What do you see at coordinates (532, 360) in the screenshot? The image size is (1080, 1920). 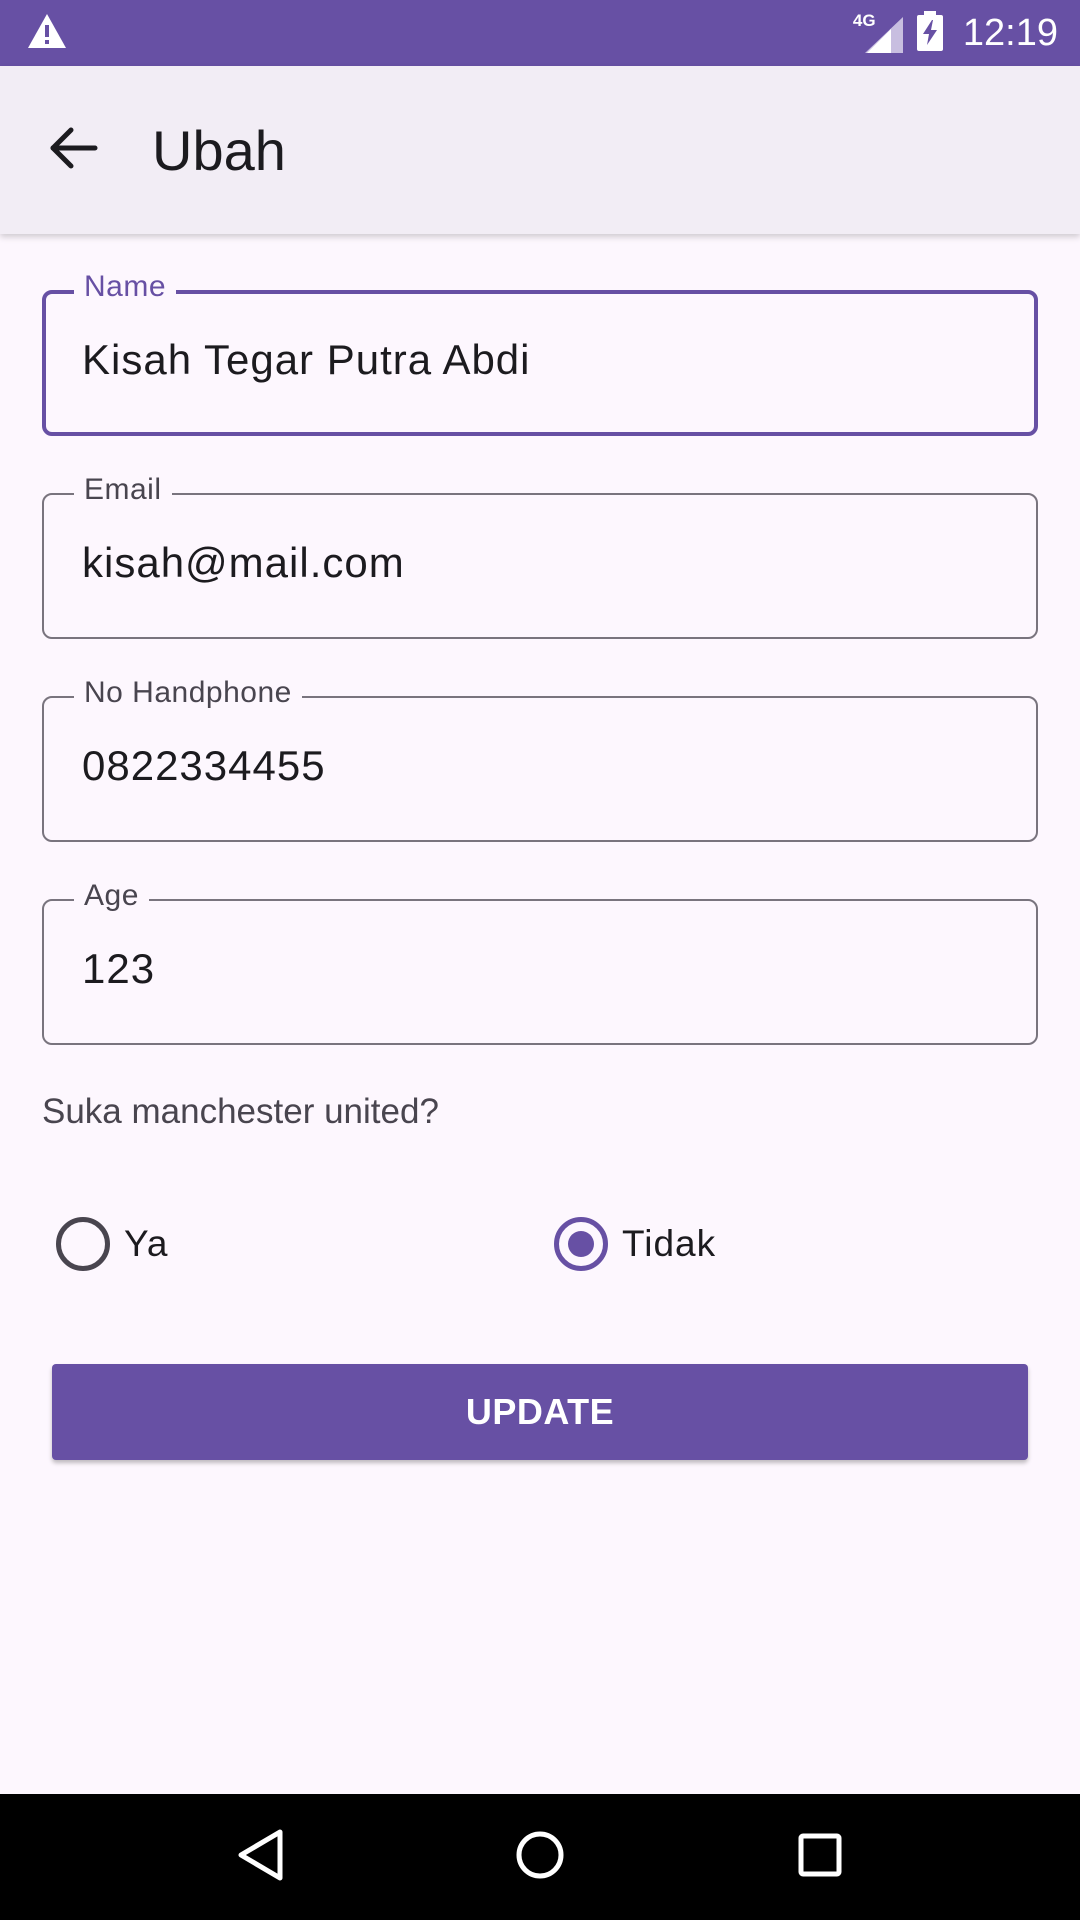 I see `name-input` at bounding box center [532, 360].